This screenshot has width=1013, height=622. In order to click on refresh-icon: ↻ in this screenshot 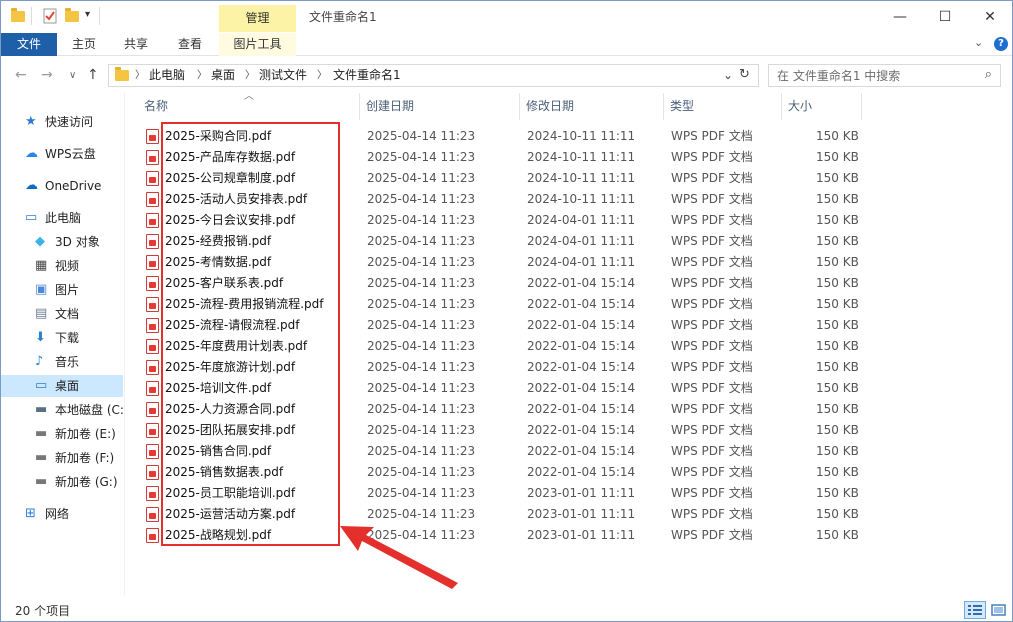, I will do `click(744, 74)`.